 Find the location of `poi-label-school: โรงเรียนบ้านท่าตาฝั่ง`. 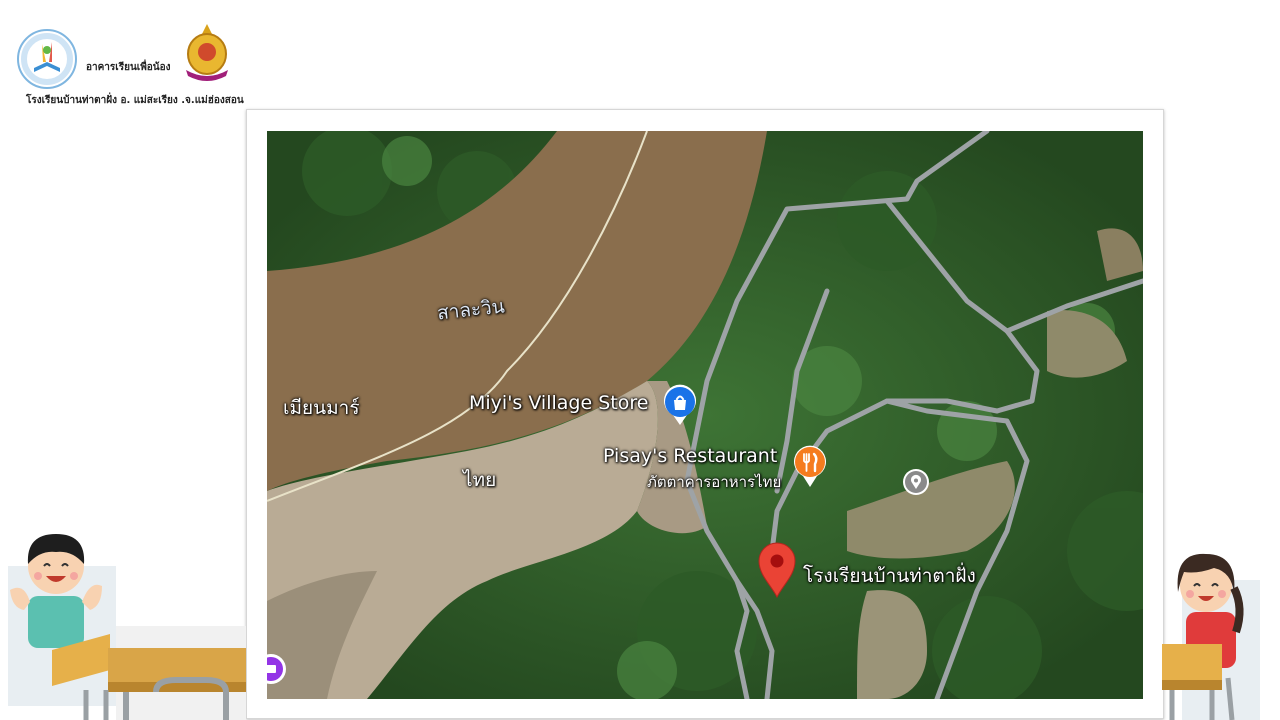

poi-label-school: โรงเรียนบ้านท่าตาฝั่ง is located at coordinates (889, 576).